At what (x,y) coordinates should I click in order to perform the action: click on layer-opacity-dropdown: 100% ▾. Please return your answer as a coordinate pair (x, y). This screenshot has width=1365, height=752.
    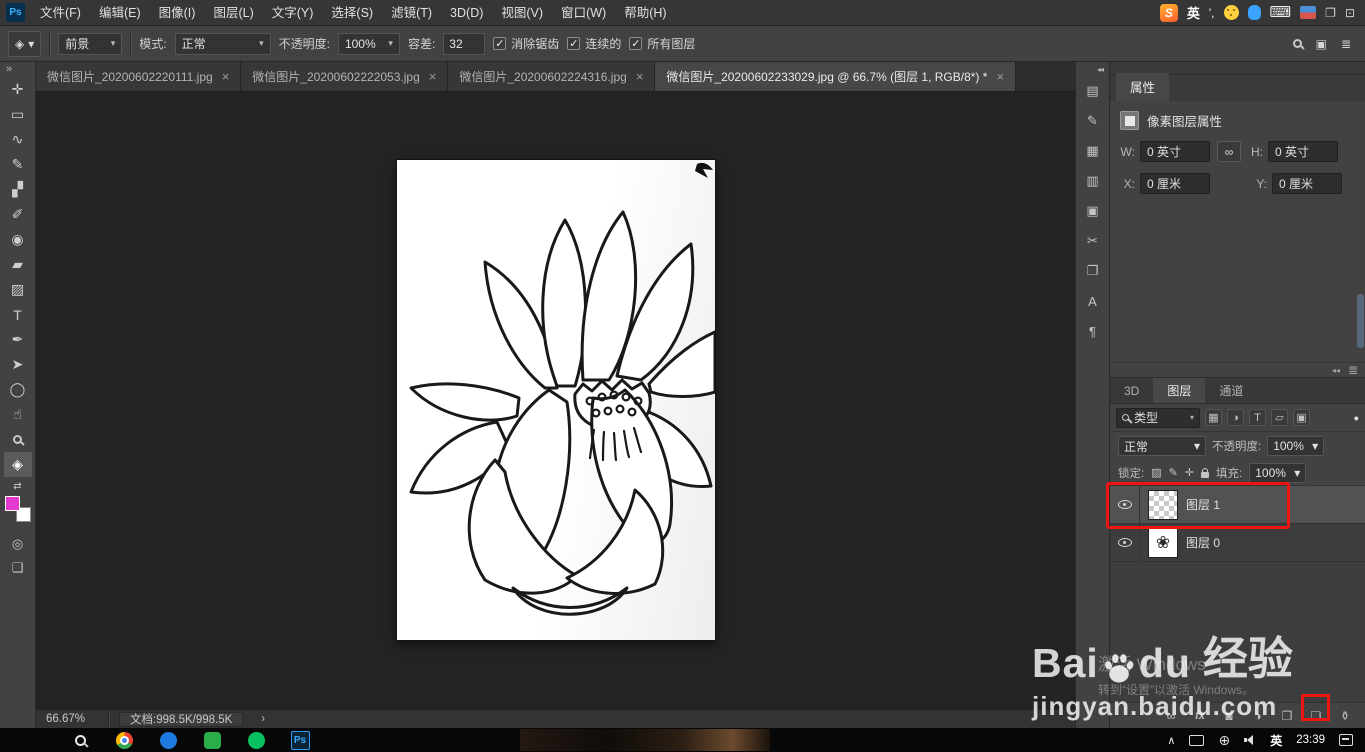
    Looking at the image, I should click on (1296, 446).